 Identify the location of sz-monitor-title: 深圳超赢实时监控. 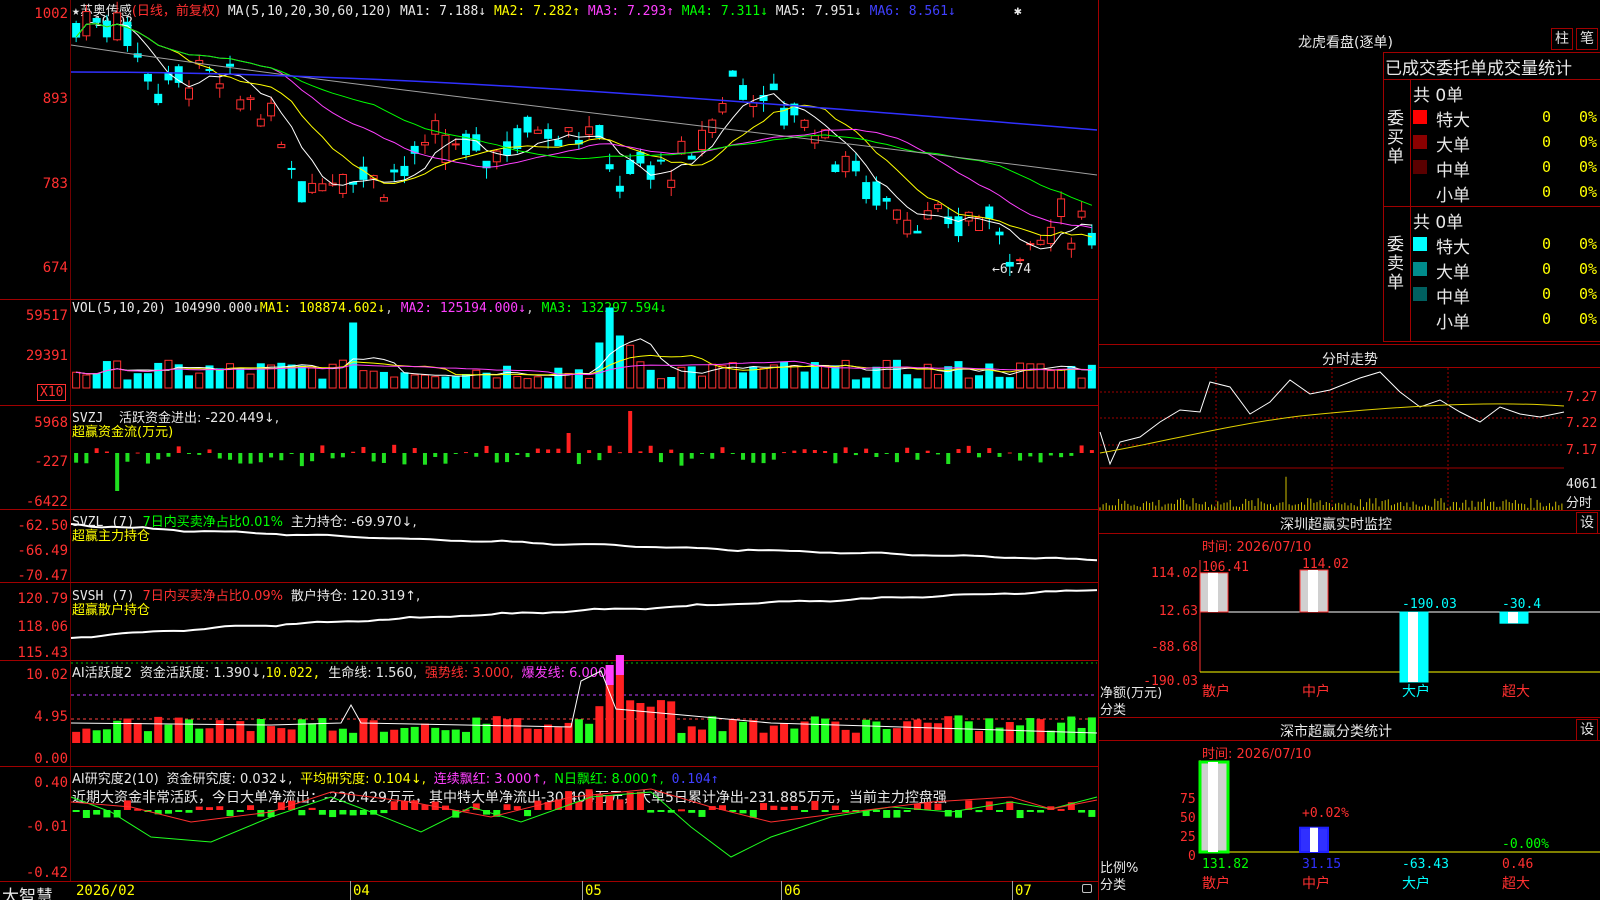
(1336, 525).